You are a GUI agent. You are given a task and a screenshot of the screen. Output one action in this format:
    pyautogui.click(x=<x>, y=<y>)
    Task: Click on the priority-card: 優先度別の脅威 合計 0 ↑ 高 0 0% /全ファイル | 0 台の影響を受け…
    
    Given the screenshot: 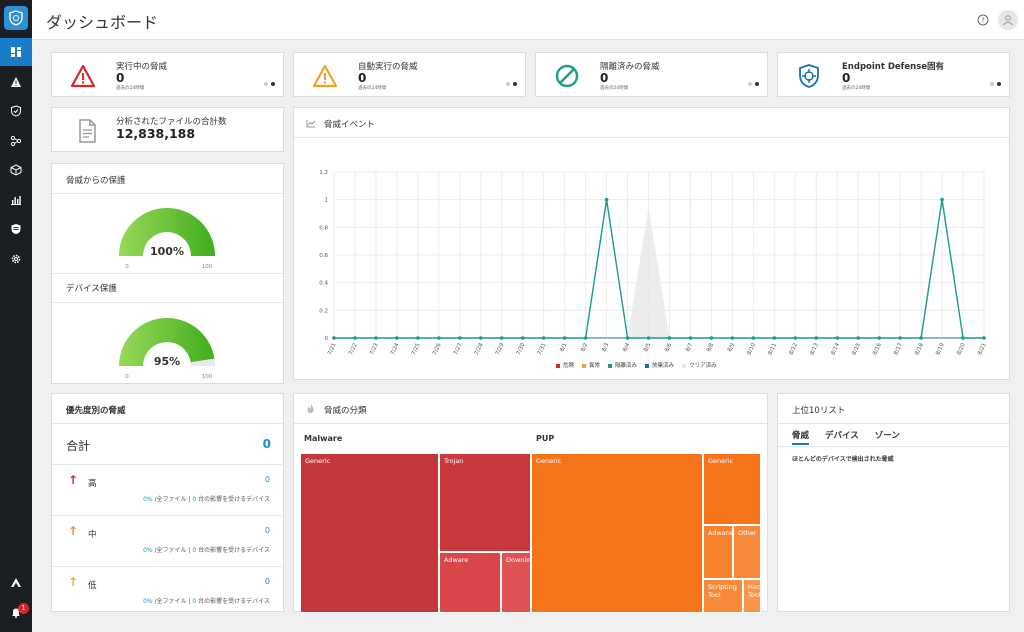 What is the action you would take?
    pyautogui.click(x=167, y=502)
    